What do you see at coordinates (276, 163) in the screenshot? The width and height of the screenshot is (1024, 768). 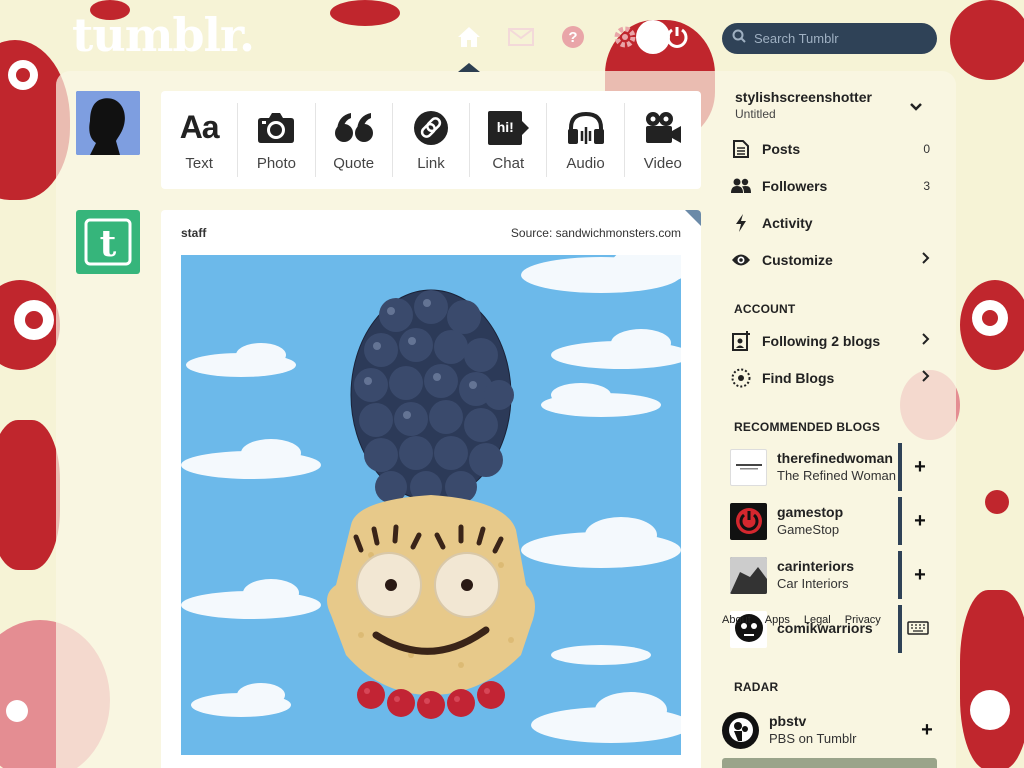 I see `compose-photo-label: Photo` at bounding box center [276, 163].